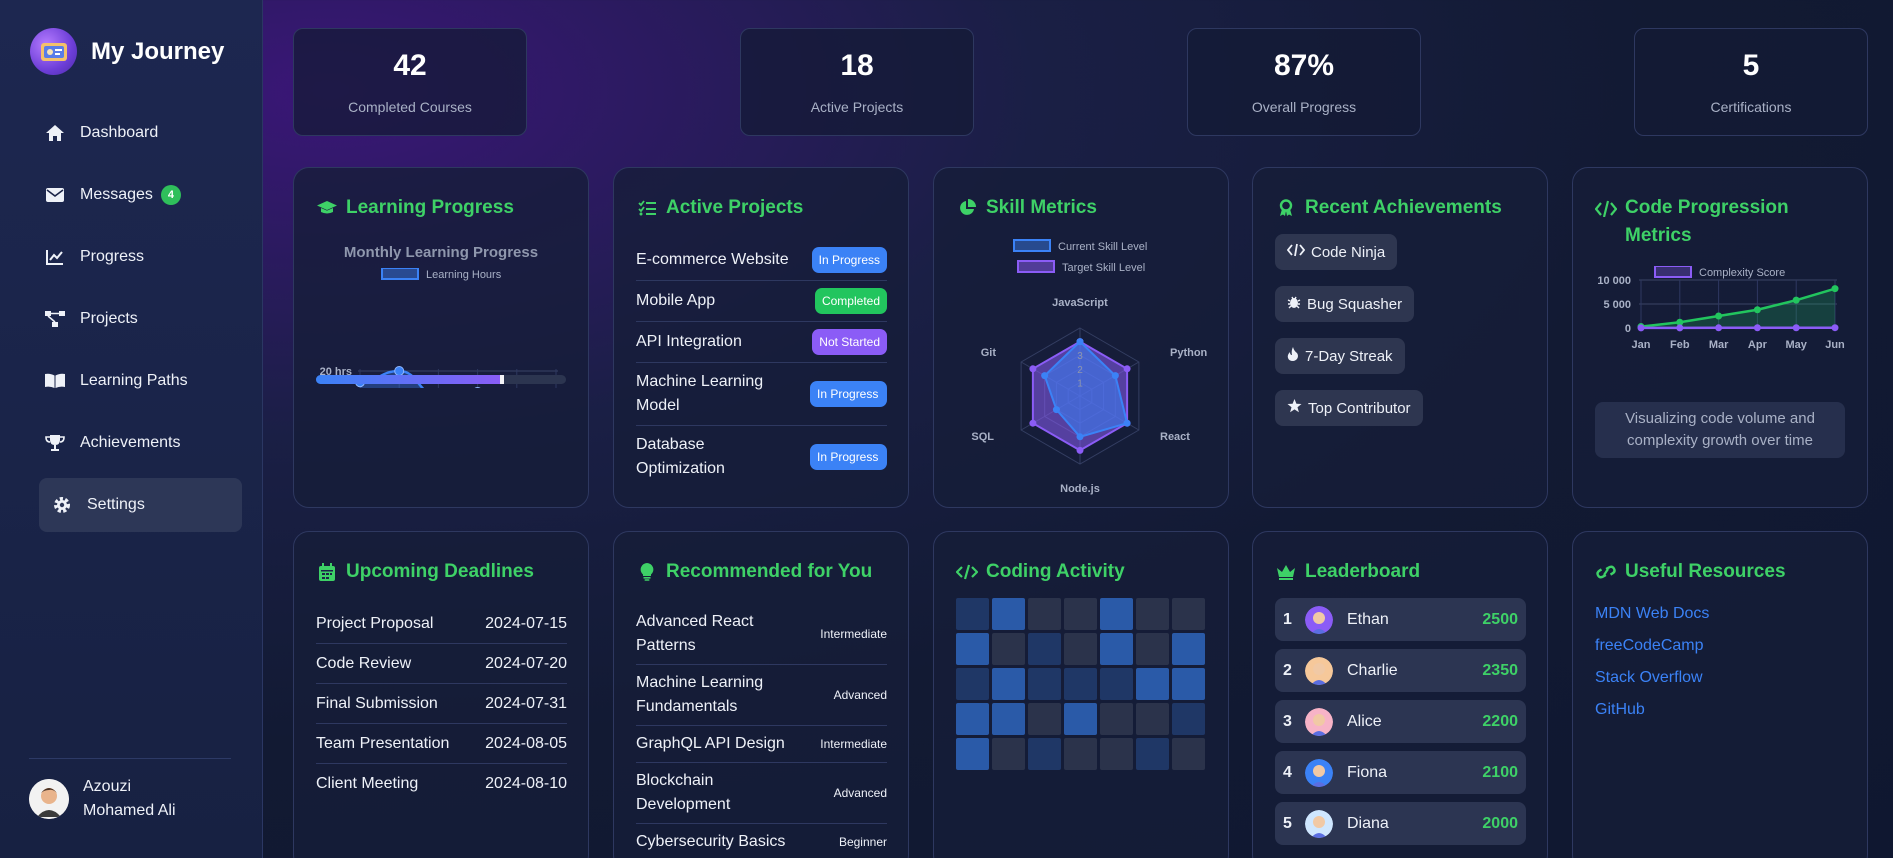 This screenshot has height=858, width=1893. Describe the element at coordinates (140, 319) in the screenshot. I see `sidebar-item-projects: Projects` at that location.